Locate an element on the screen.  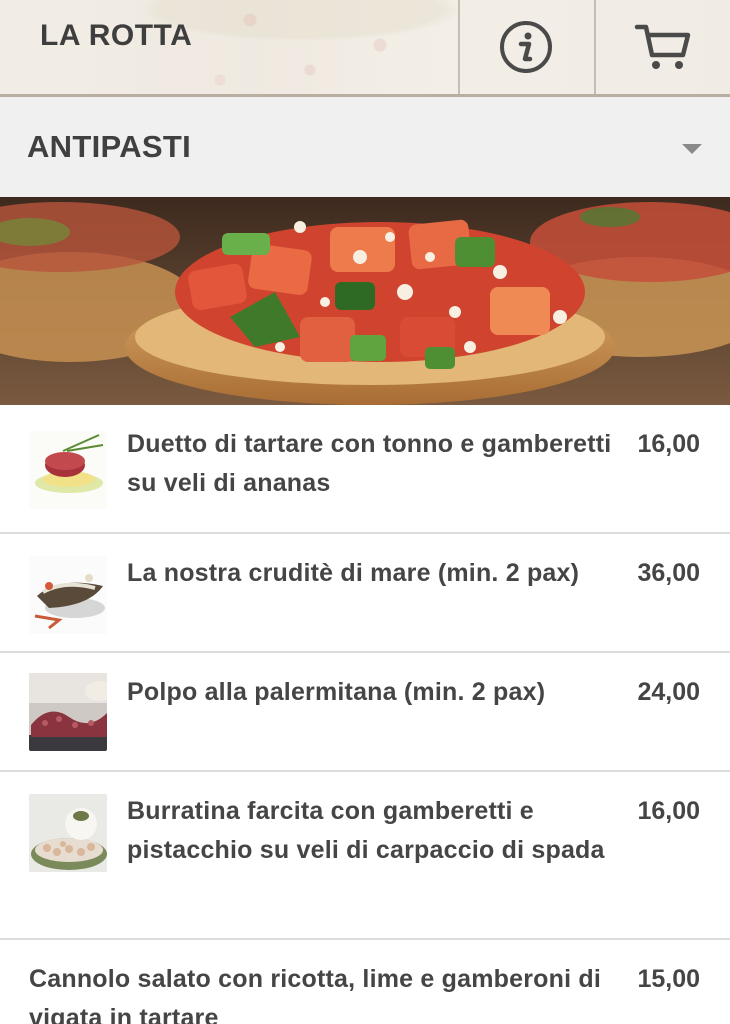
app-title: LA ROTTA is located at coordinates (116, 35).